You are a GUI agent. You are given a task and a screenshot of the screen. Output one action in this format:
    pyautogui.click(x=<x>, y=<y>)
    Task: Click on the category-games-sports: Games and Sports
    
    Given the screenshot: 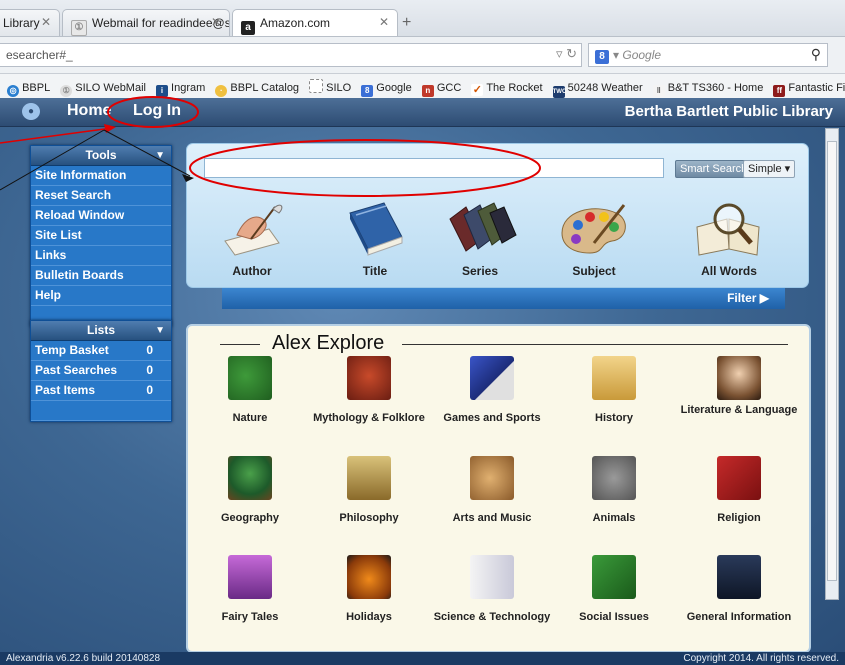 What is the action you would take?
    pyautogui.click(x=492, y=390)
    